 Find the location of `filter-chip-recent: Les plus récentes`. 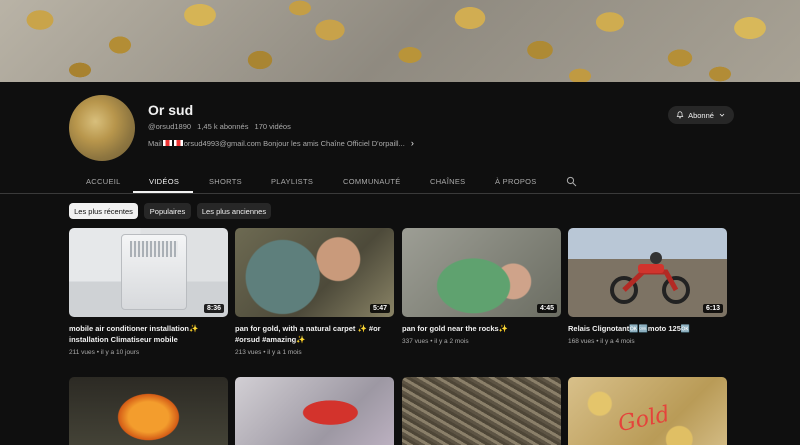

filter-chip-recent: Les plus récentes is located at coordinates (103, 211).